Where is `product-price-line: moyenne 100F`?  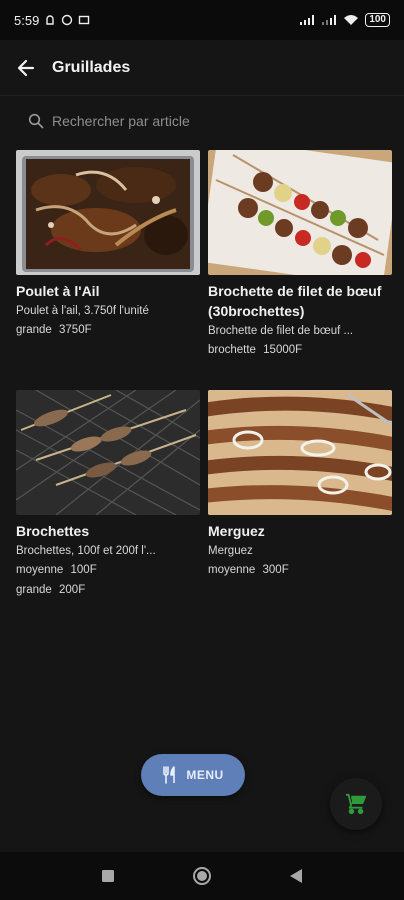
product-price-line: moyenne 100F is located at coordinates (108, 570).